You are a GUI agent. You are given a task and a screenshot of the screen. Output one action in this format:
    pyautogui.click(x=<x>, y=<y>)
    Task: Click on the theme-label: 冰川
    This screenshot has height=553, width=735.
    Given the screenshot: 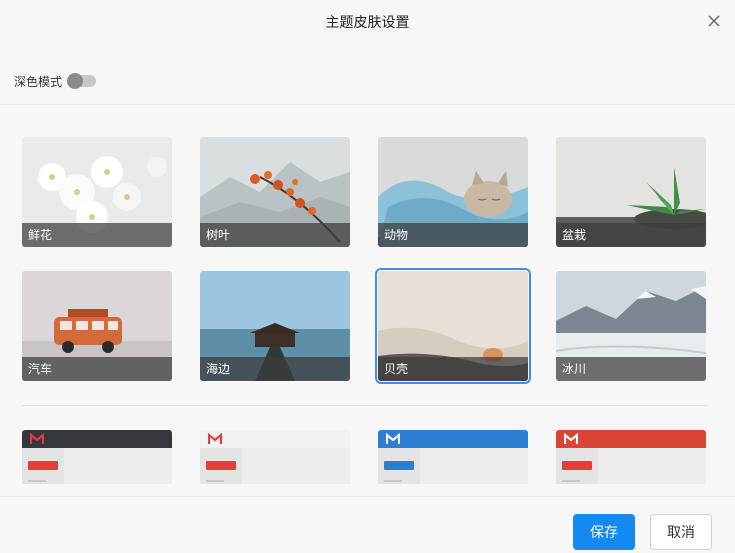 What is the action you would take?
    pyautogui.click(x=631, y=369)
    